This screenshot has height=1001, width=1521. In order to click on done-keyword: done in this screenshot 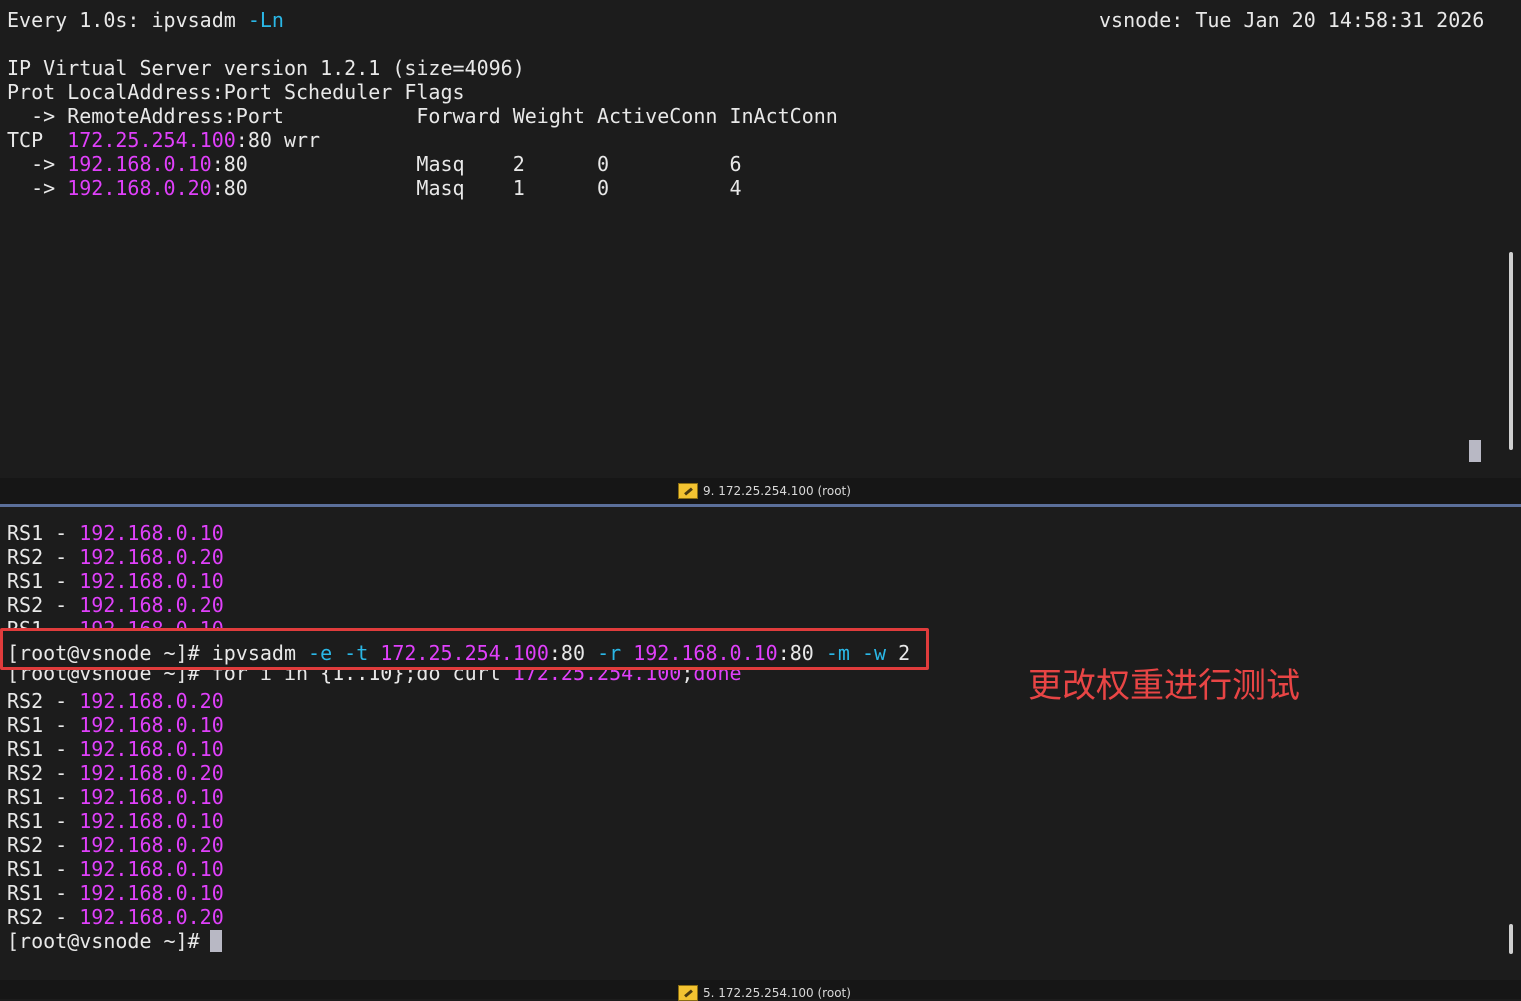, I will do `click(717, 677)`.